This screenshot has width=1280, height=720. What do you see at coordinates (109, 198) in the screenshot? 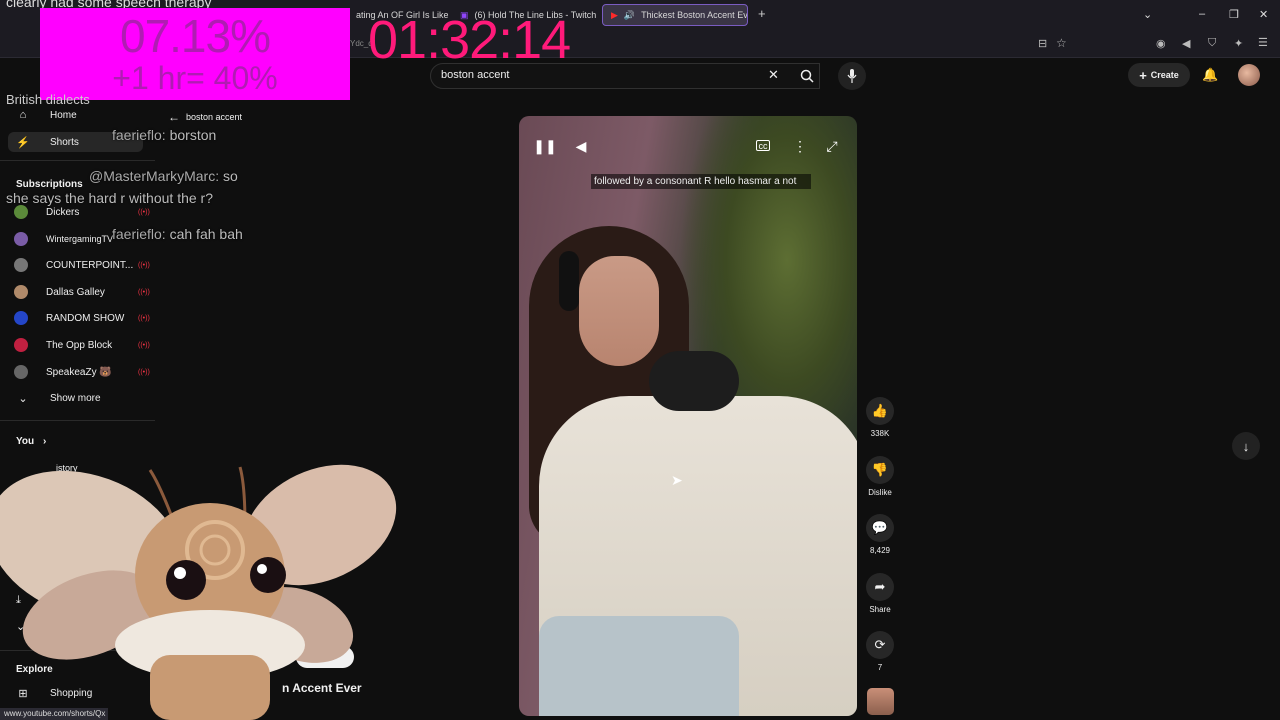
I see `chat-text: she says the hard r without the r?` at bounding box center [109, 198].